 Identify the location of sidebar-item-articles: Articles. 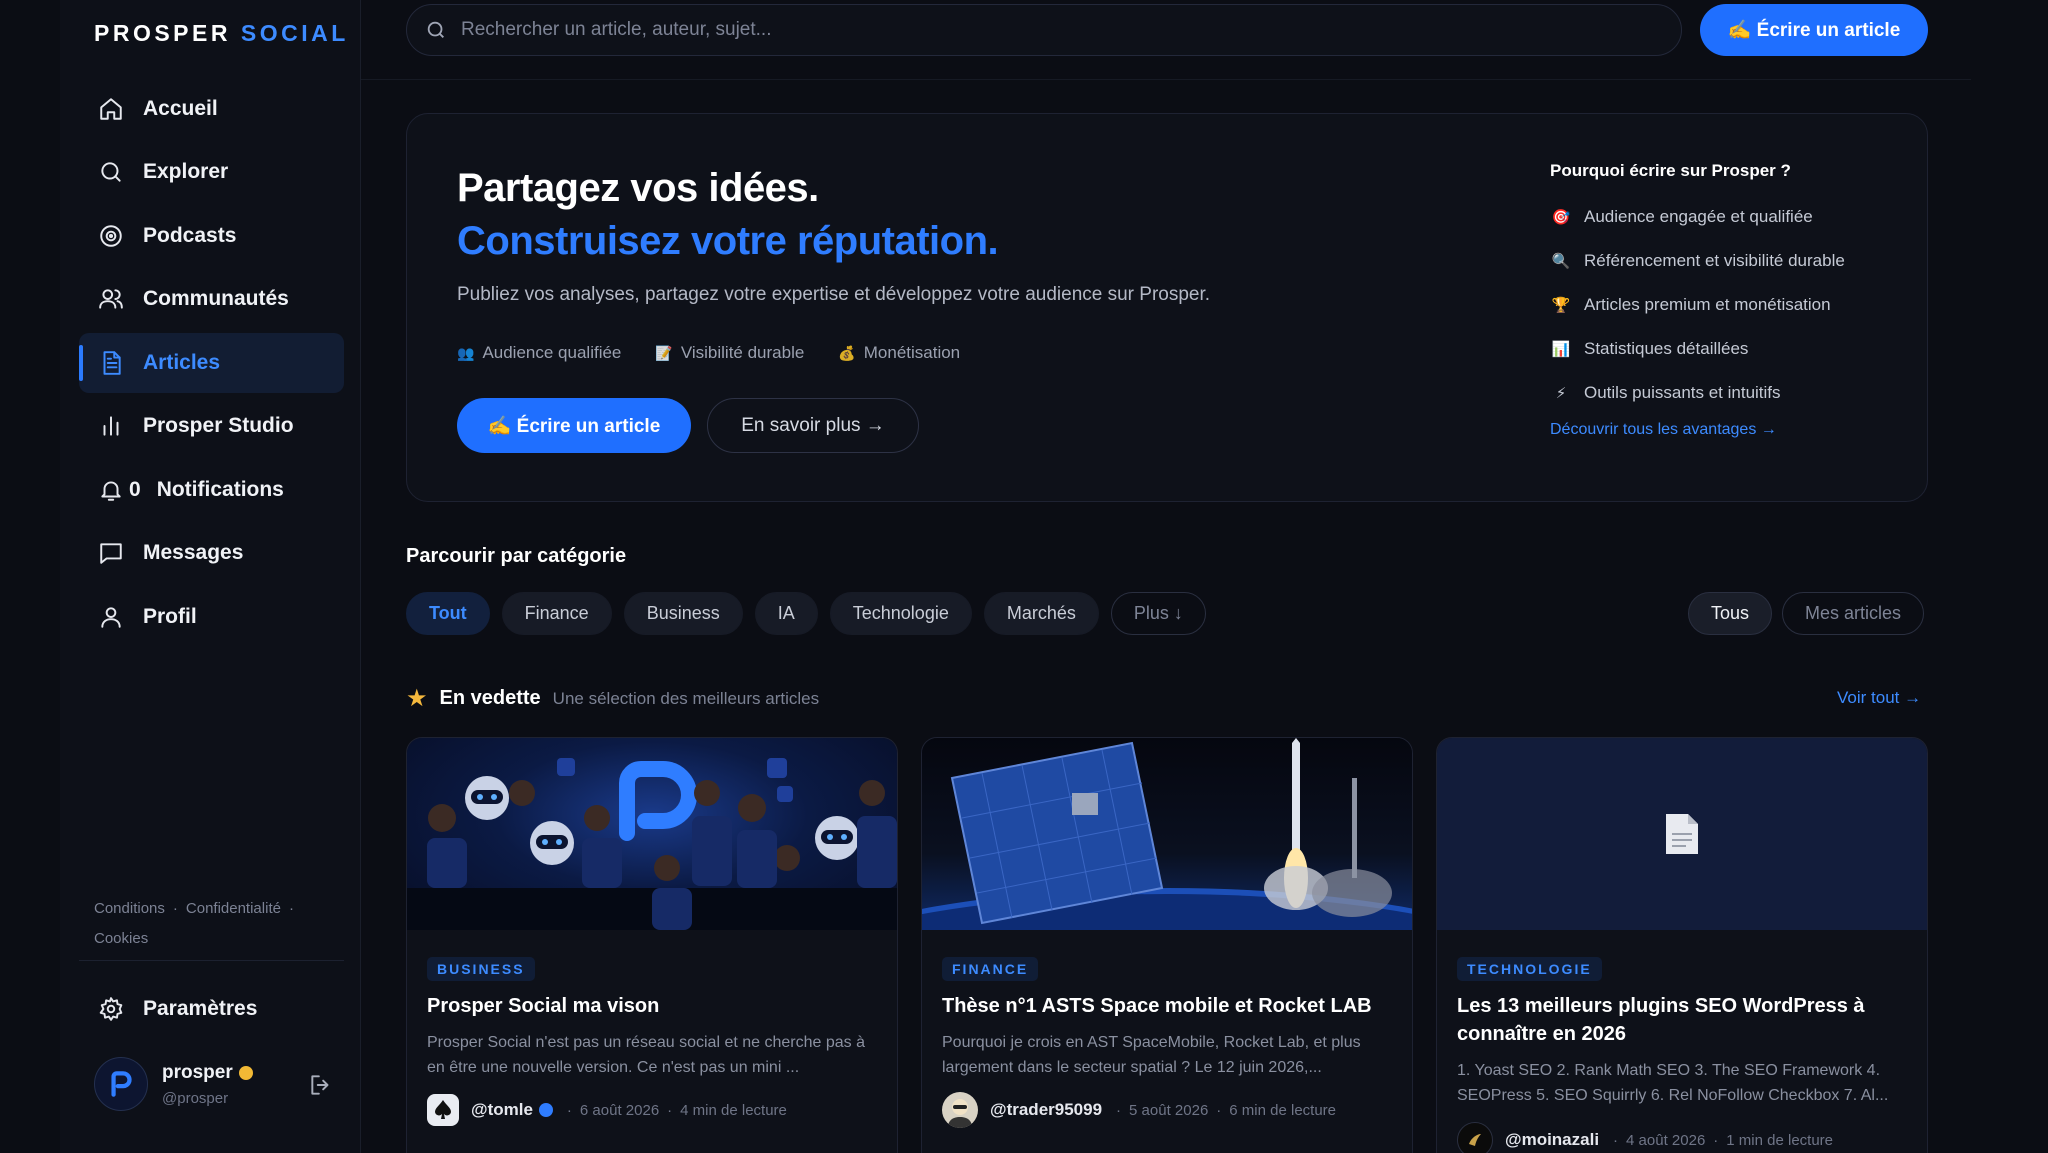
(211, 363).